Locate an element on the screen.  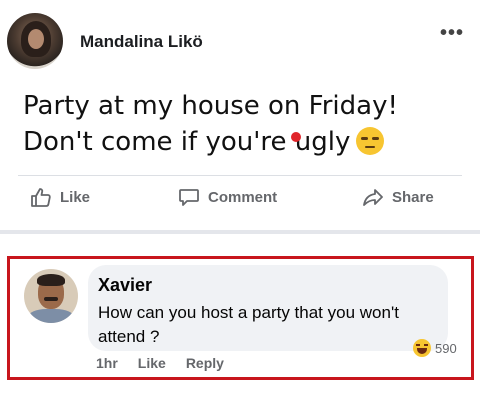
more-horizontal-icon: ••• is located at coordinates (452, 33).